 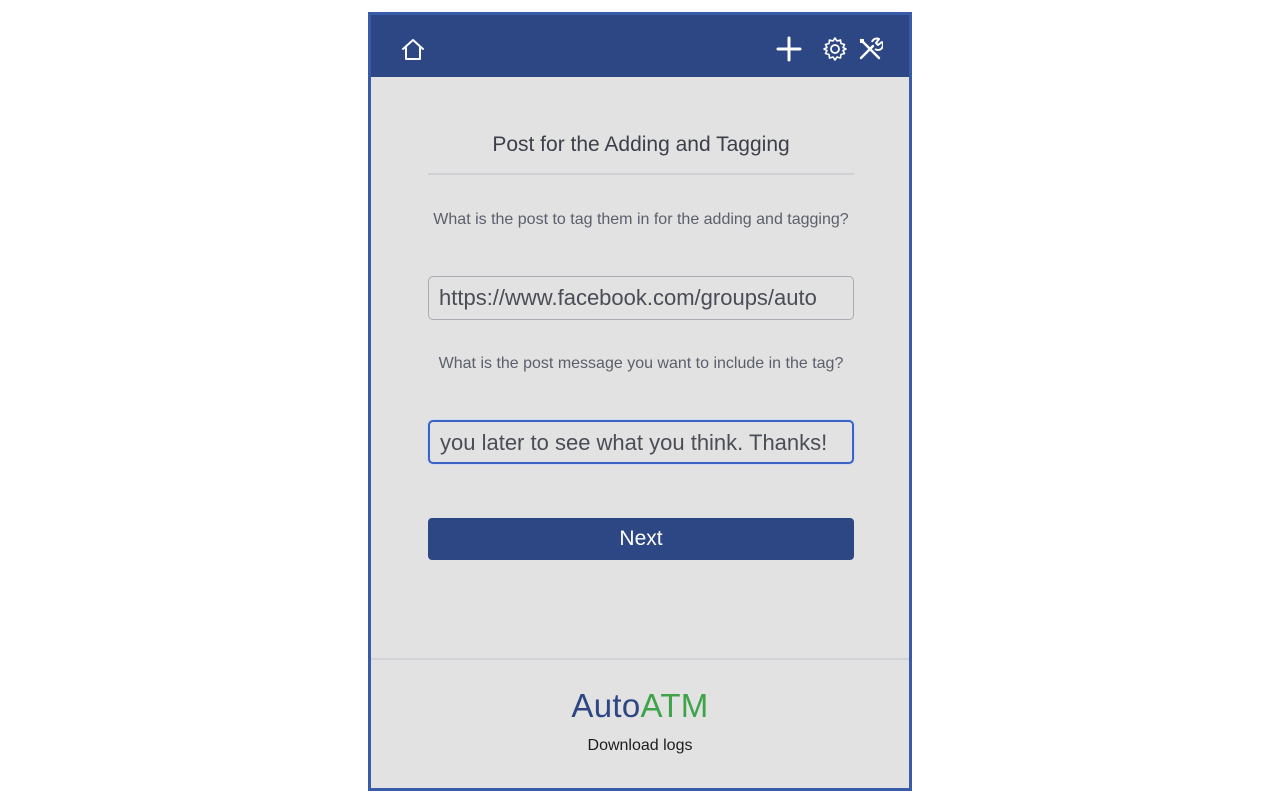 I want to click on top-bar, so click(x=640, y=46).